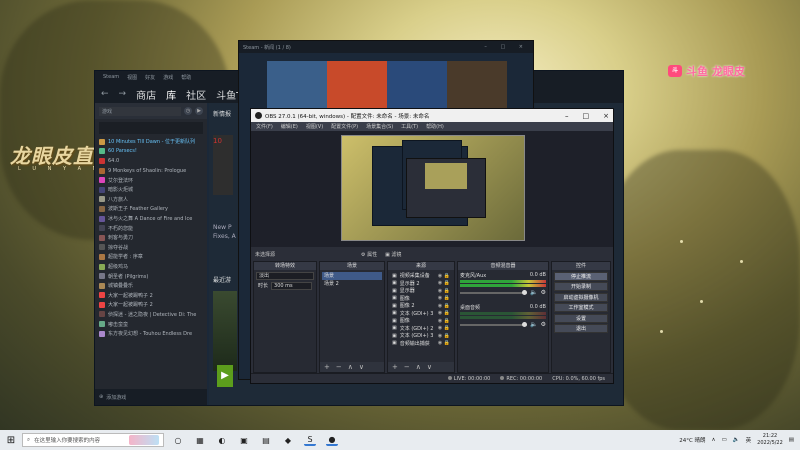  What do you see at coordinates (692, 440) in the screenshot?
I see `weather-status: 24°C 晴朗` at bounding box center [692, 440].